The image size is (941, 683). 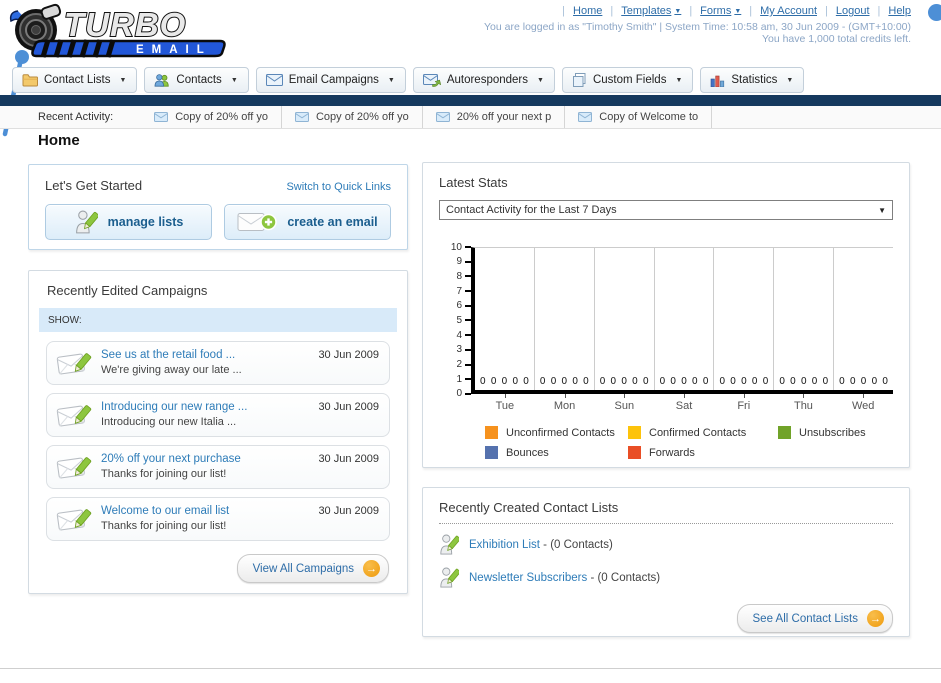 What do you see at coordinates (431, 80) in the screenshot?
I see `autoresponder-icon` at bounding box center [431, 80].